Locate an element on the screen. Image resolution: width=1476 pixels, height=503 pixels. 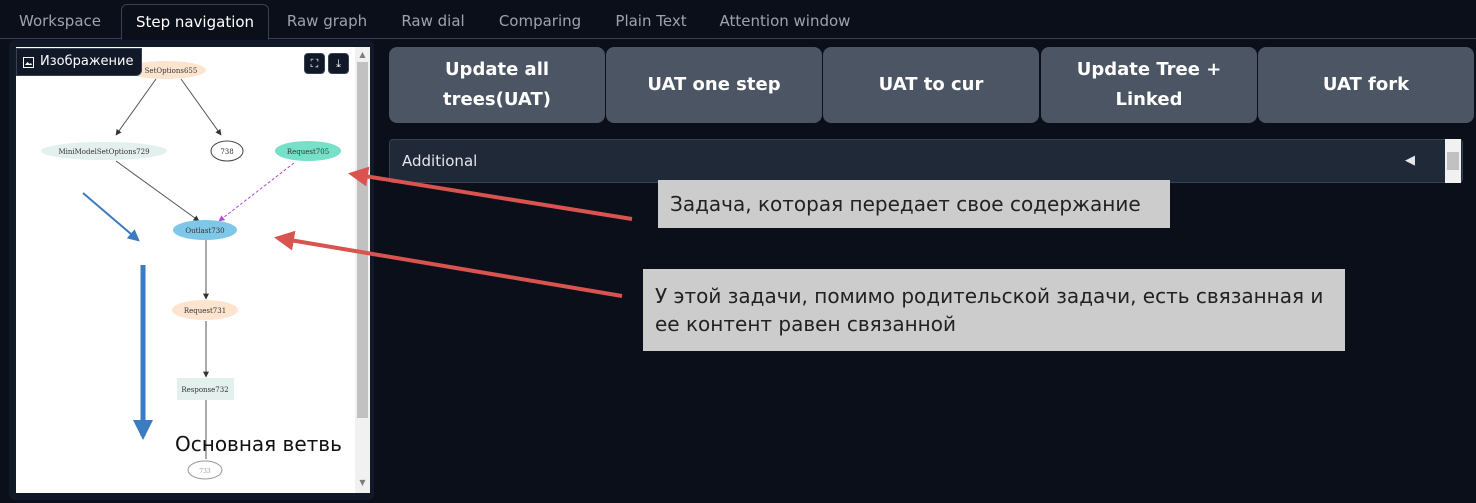
red-arrow-linked-task is located at coordinates (448, 264).